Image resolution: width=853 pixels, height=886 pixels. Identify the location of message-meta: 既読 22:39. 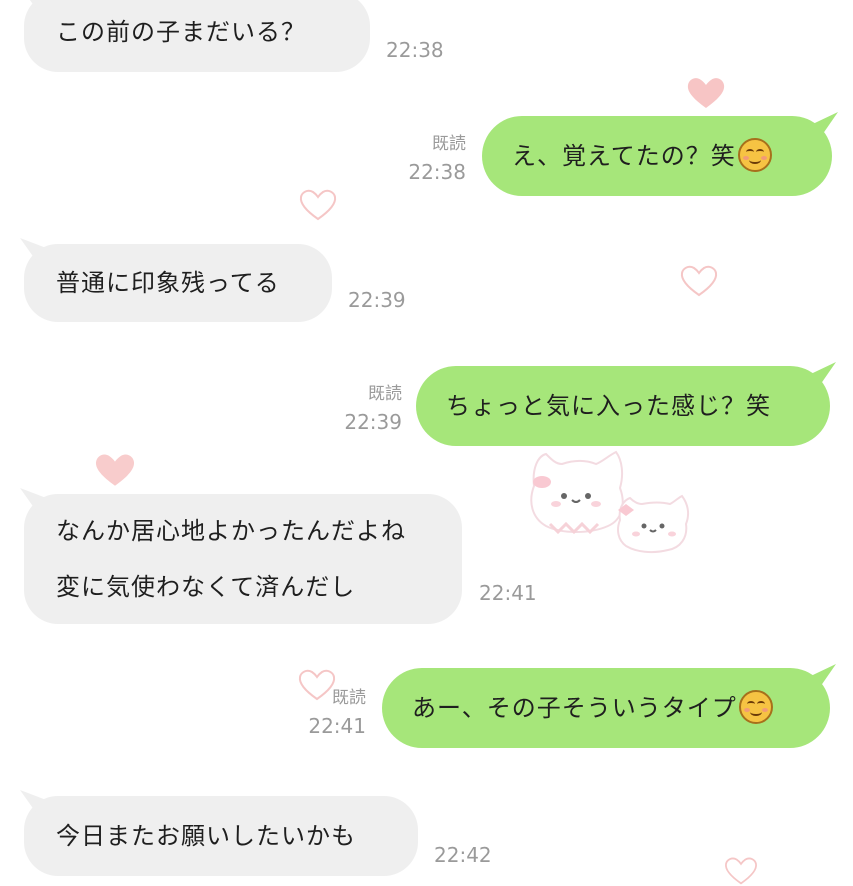
(367, 408).